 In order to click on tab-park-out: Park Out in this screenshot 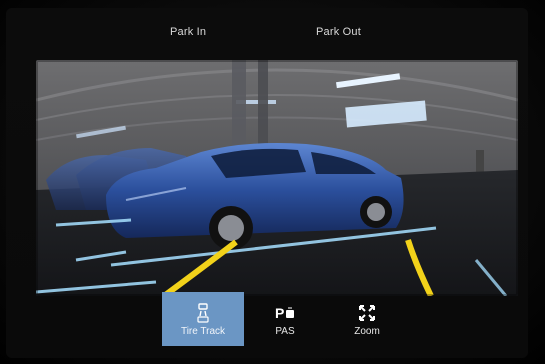, I will do `click(338, 32)`.